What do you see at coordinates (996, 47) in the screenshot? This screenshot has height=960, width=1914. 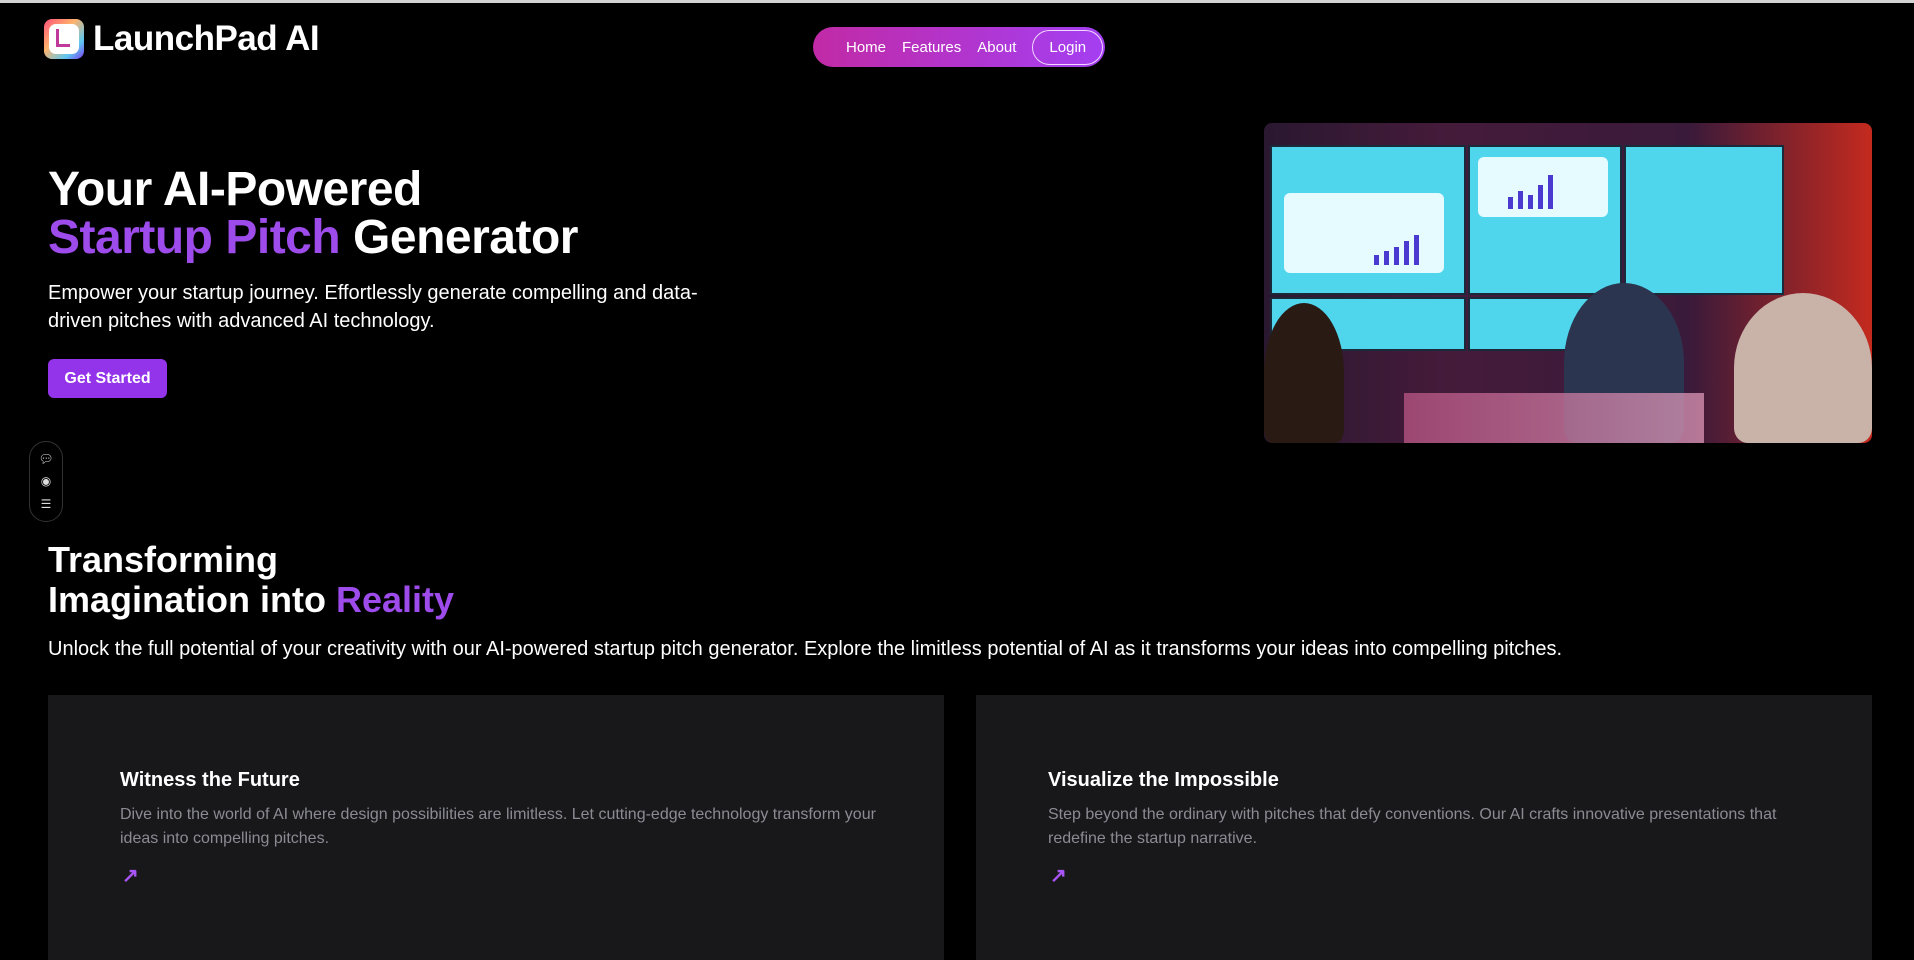 I see `nav-about: About` at bounding box center [996, 47].